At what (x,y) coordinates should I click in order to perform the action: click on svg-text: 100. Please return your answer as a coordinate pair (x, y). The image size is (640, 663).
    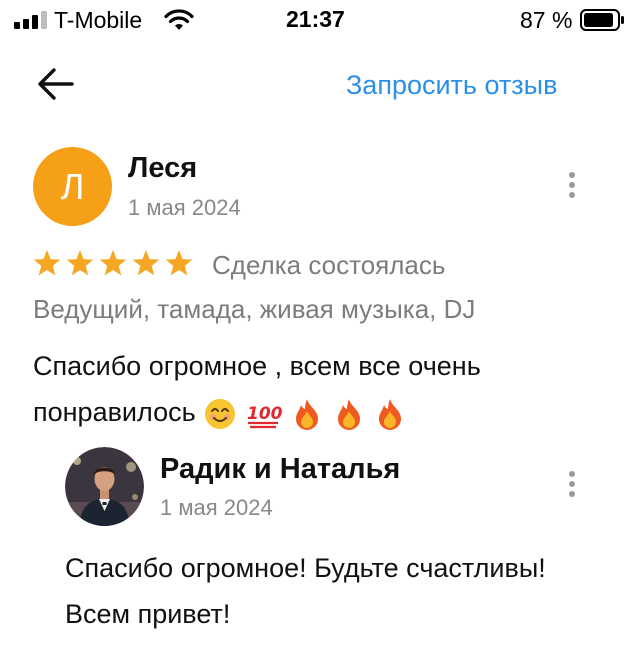
    Looking at the image, I should click on (265, 414).